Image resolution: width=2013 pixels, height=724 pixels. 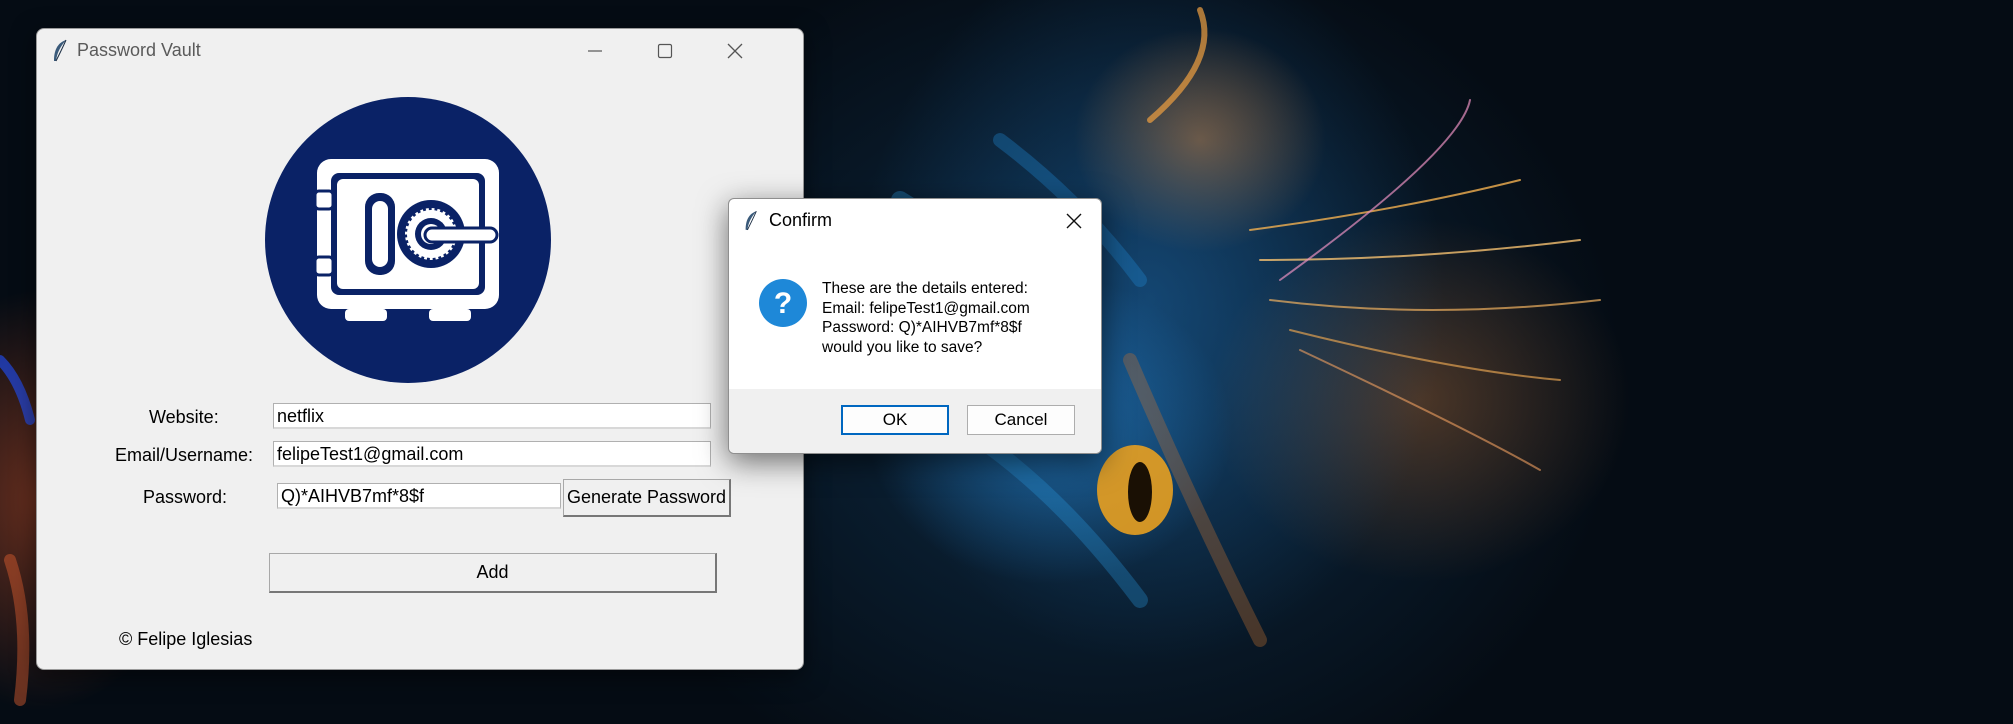 I want to click on close-button, so click(x=735, y=51).